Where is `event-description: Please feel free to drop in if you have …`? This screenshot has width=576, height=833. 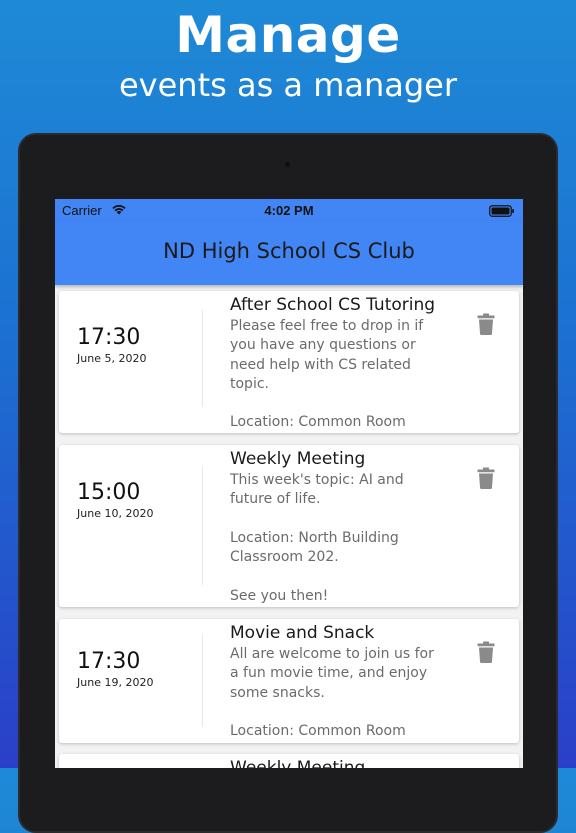 event-description: Please feel free to drop in if you have … is located at coordinates (327, 374).